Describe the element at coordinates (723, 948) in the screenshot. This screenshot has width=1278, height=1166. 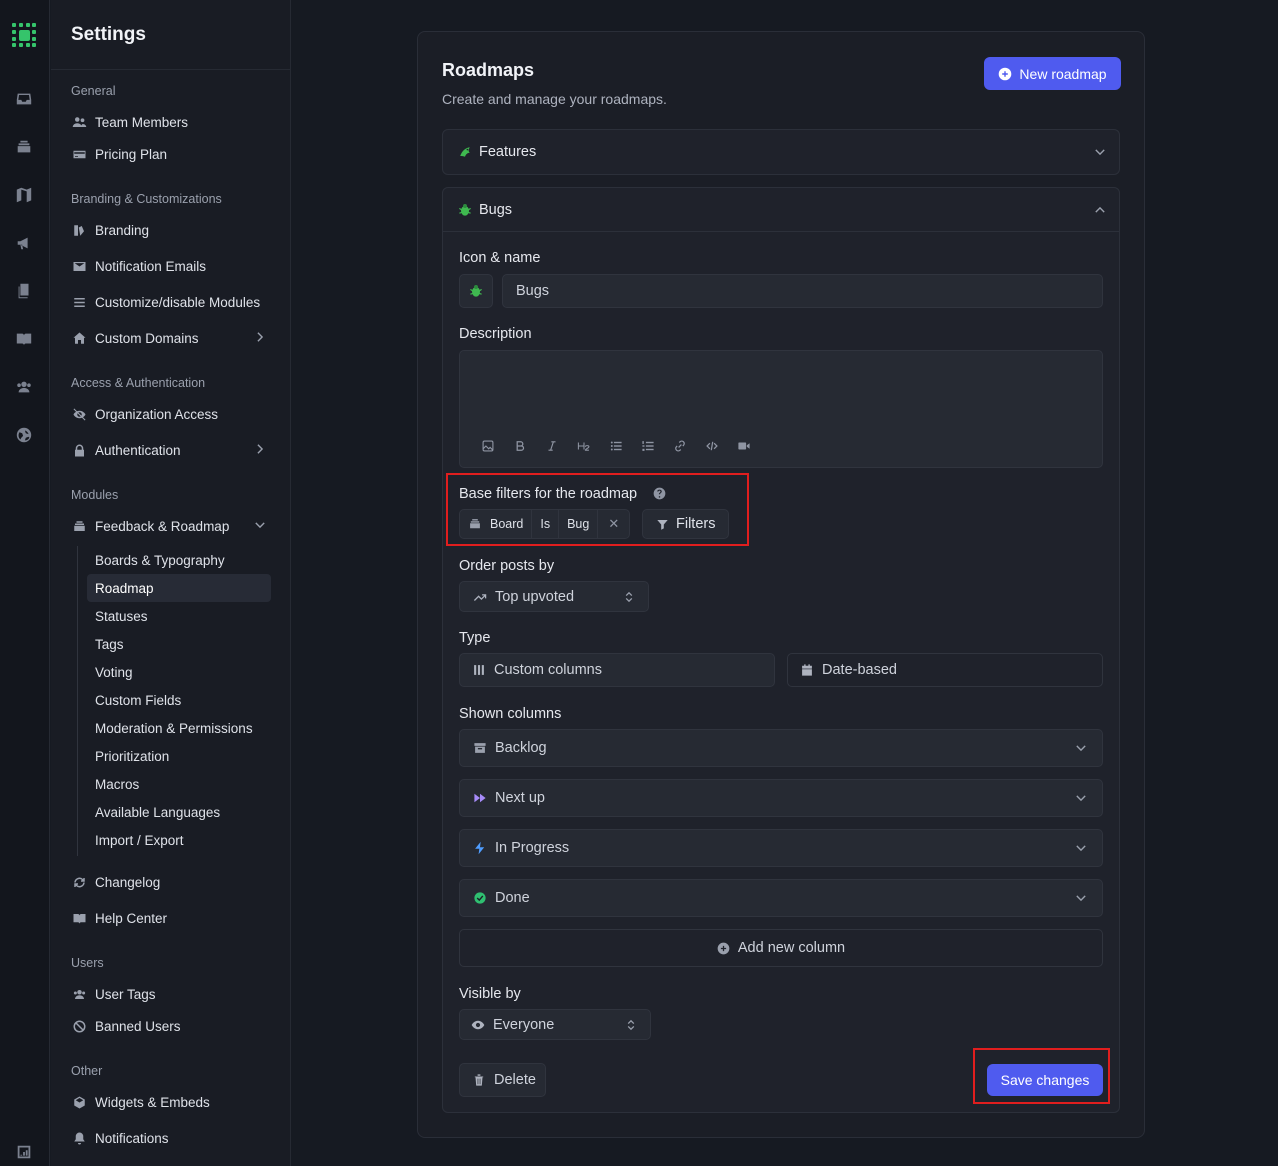
I see `plus-circle-icon` at that location.